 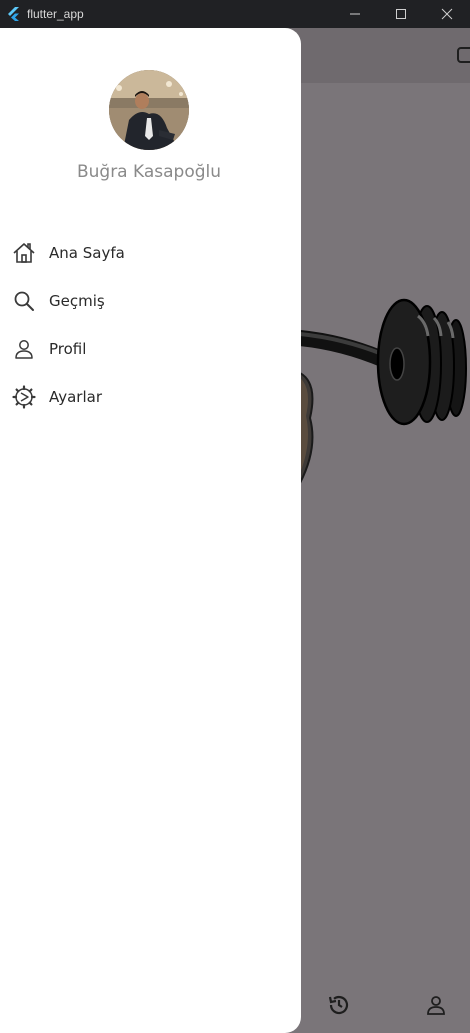 I want to click on maximize-button, so click(x=401, y=14).